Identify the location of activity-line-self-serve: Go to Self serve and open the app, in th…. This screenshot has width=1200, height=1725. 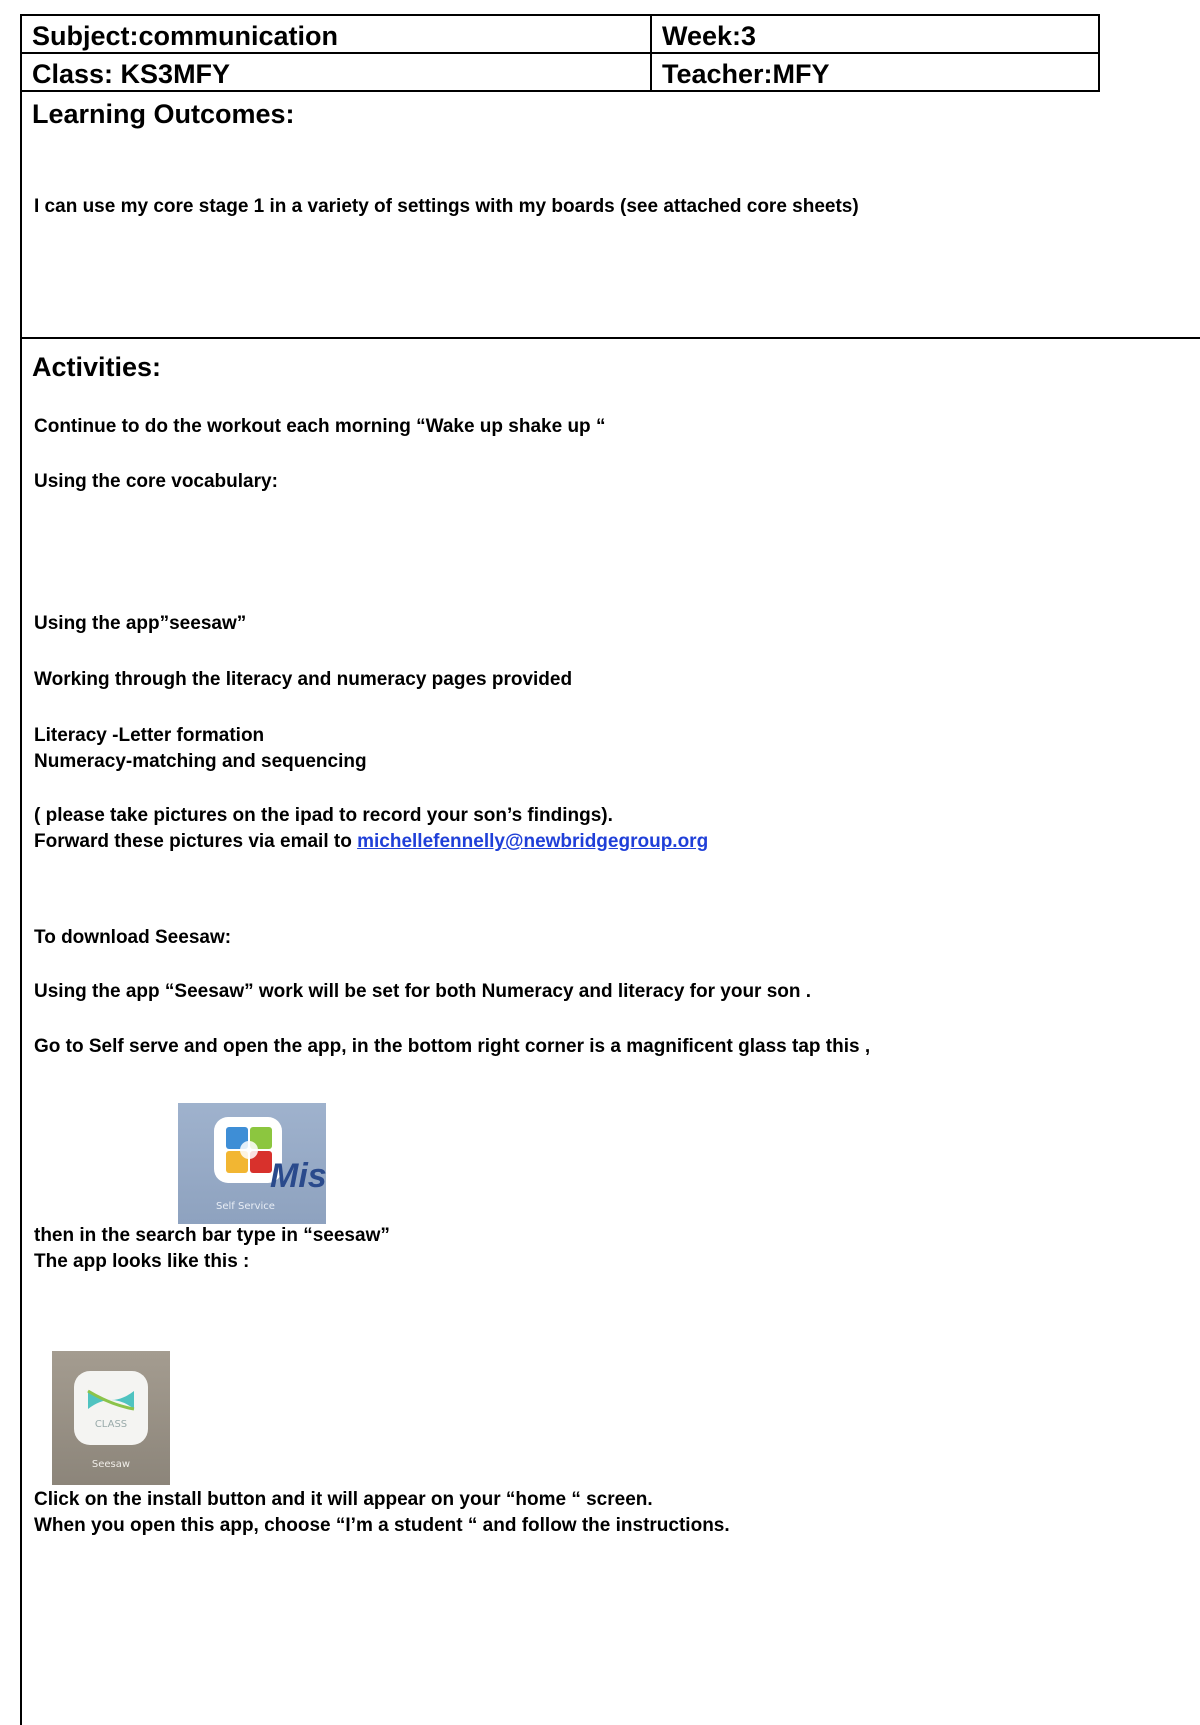
(452, 1046).